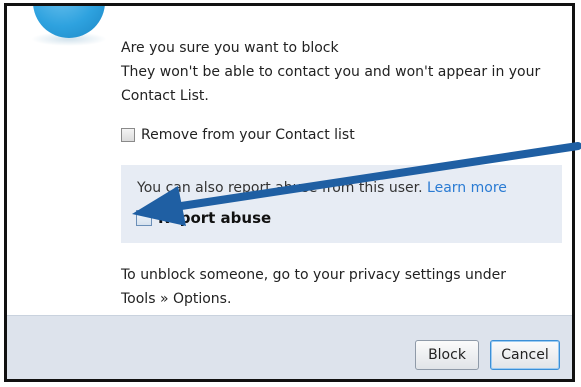 The height and width of the screenshot is (387, 581). Describe the element at coordinates (214, 218) in the screenshot. I see `report-abuse-label: Report abuse` at that location.